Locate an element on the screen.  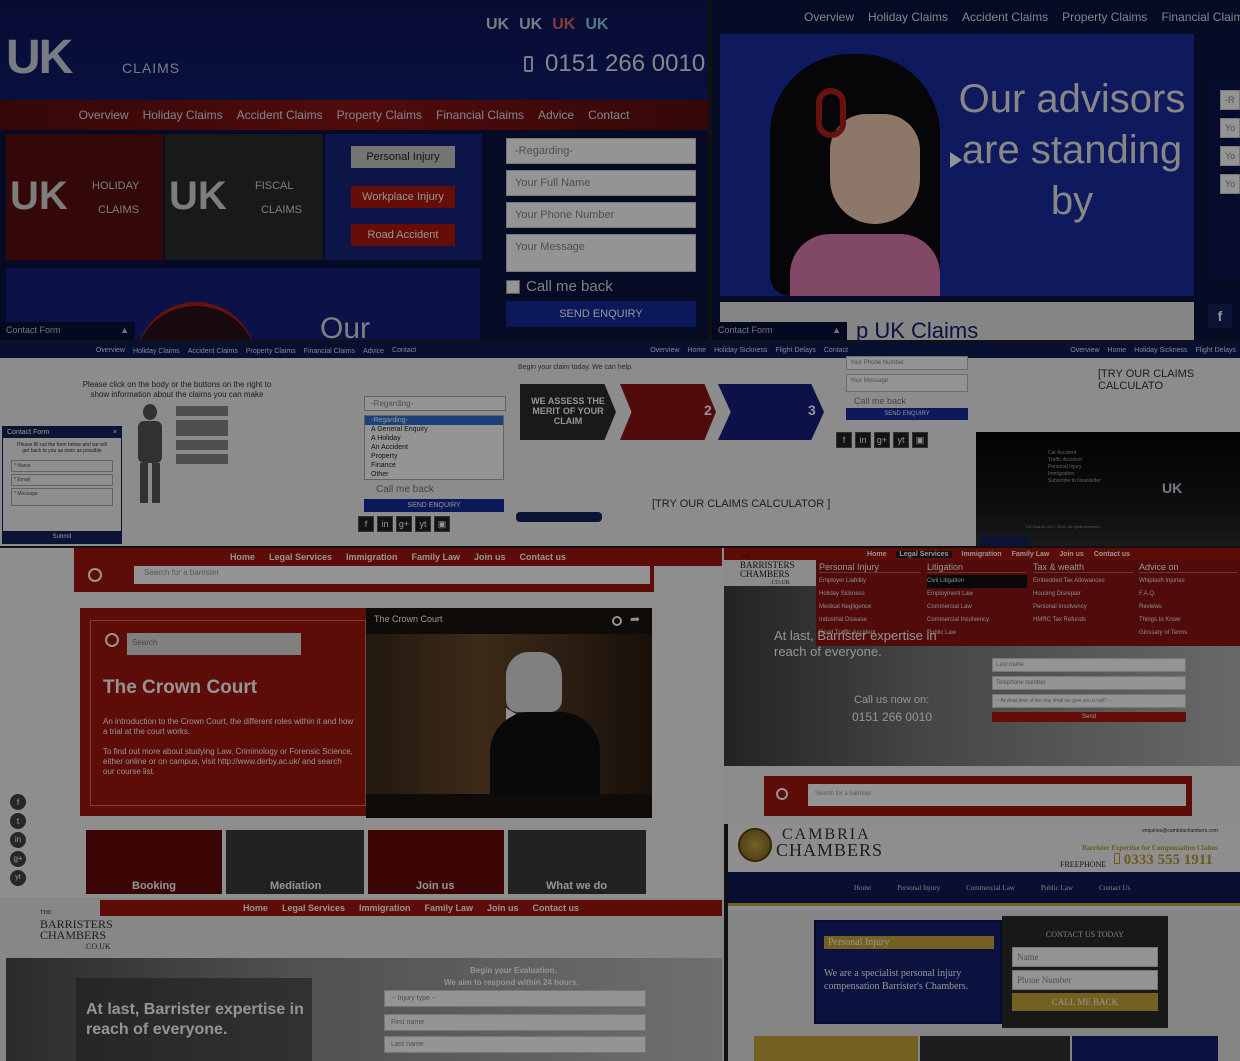
nav-immigration: Immigration is located at coordinates (982, 554).